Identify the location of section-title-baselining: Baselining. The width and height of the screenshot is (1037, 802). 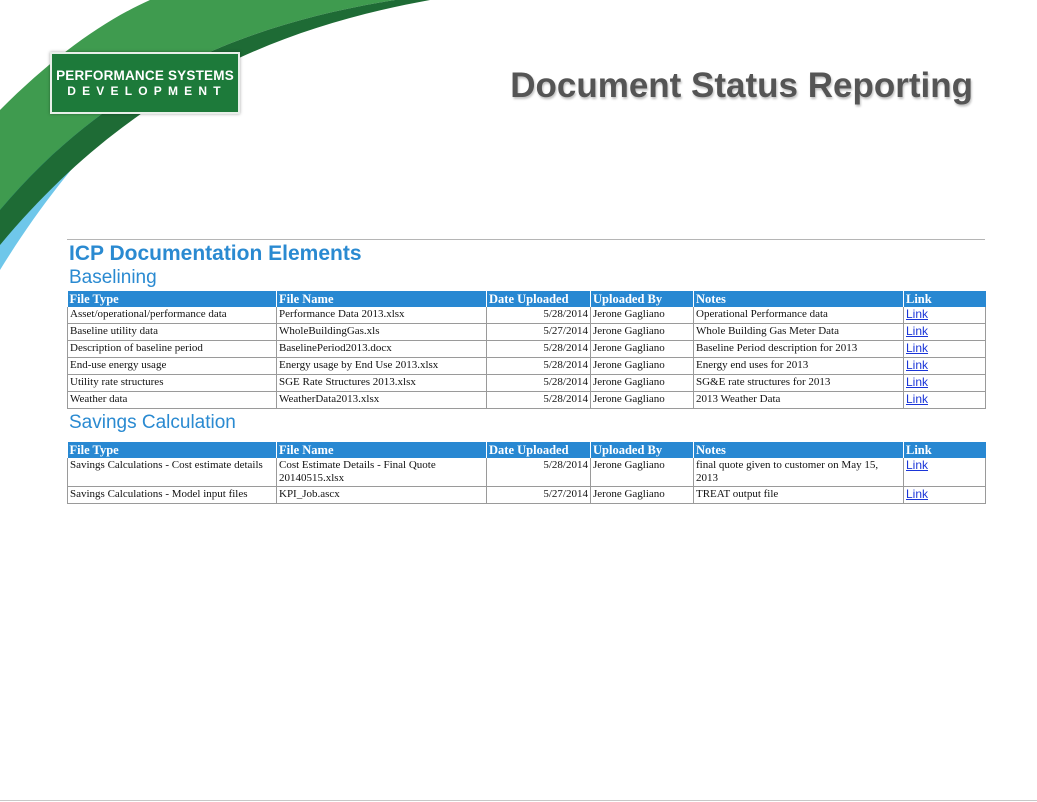
(113, 277).